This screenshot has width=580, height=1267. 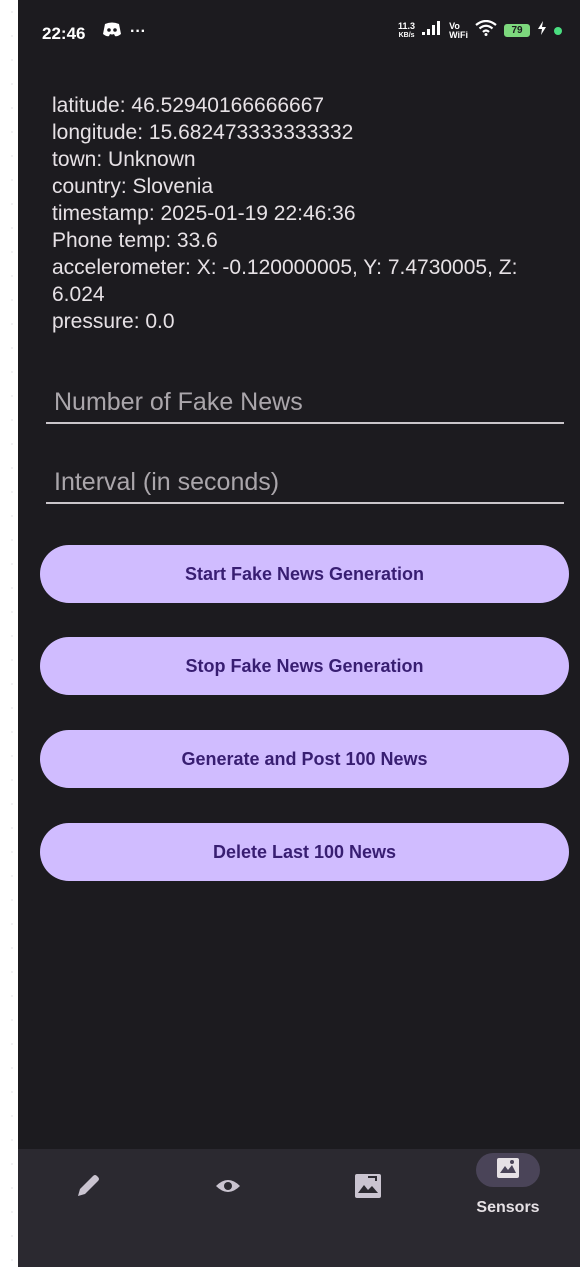 I want to click on battery-indicator: 79, so click(x=517, y=30).